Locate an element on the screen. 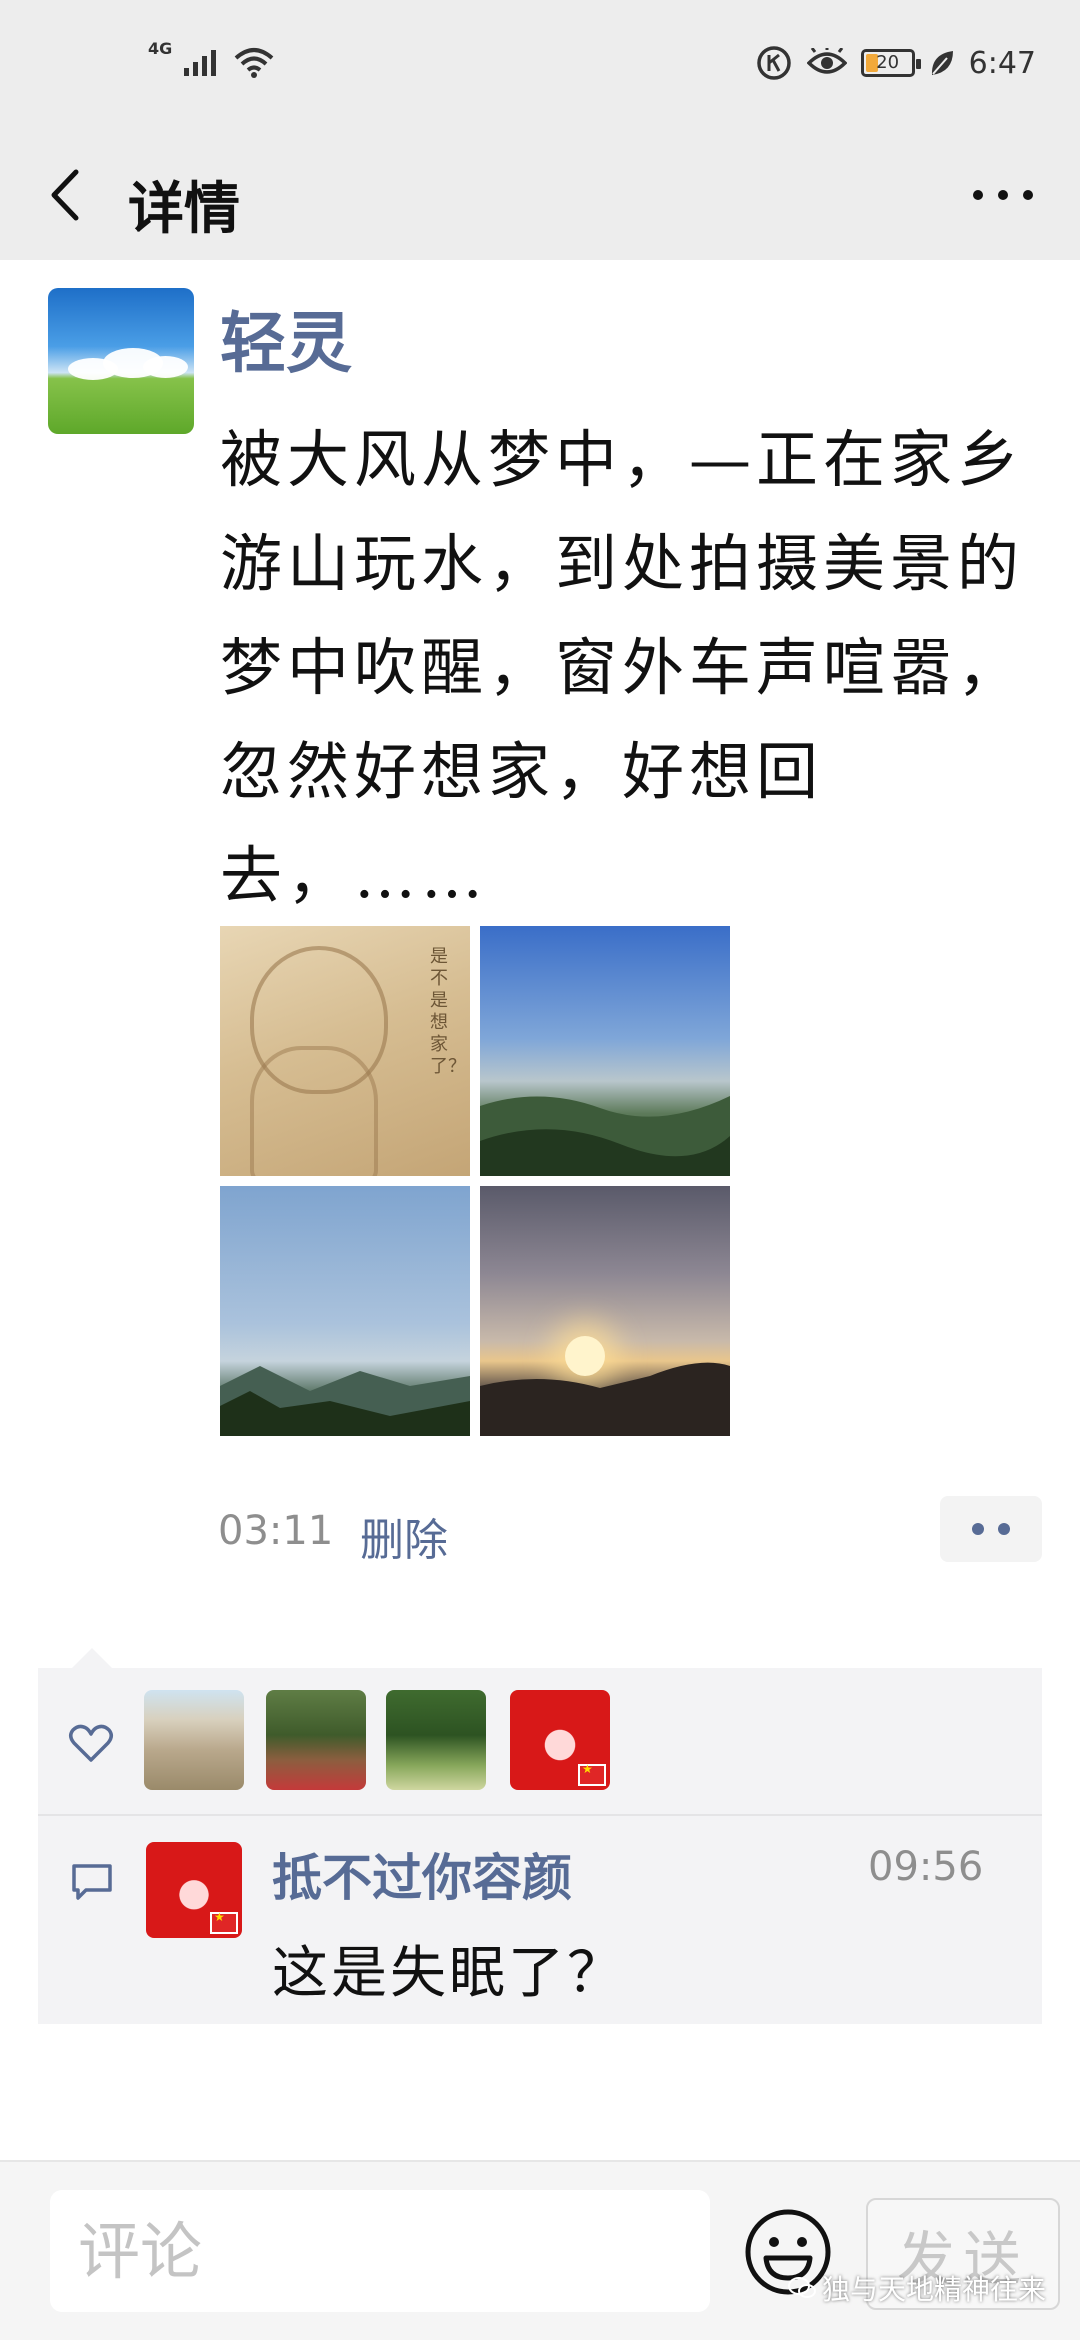  watermark: 独与天地精神往来 is located at coordinates (917, 2288).